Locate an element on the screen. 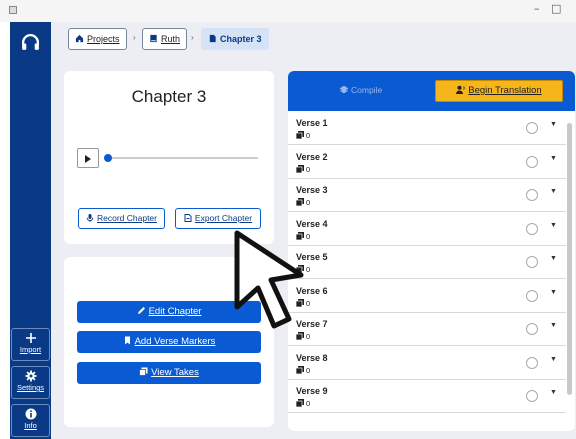  playback-slider-thumb is located at coordinates (108, 158).